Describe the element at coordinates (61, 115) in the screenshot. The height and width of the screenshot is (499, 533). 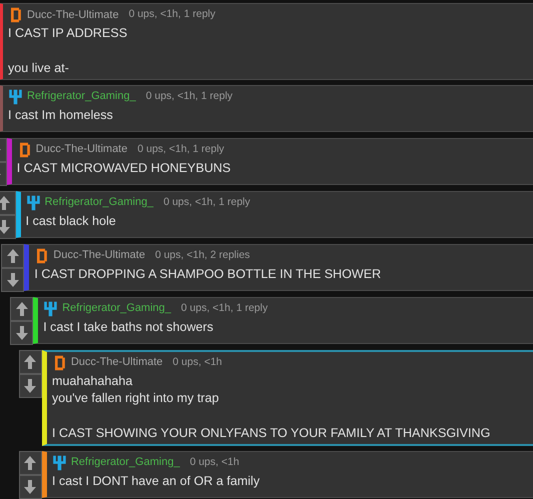
I see `comment-text: I cast Im homeless` at that location.